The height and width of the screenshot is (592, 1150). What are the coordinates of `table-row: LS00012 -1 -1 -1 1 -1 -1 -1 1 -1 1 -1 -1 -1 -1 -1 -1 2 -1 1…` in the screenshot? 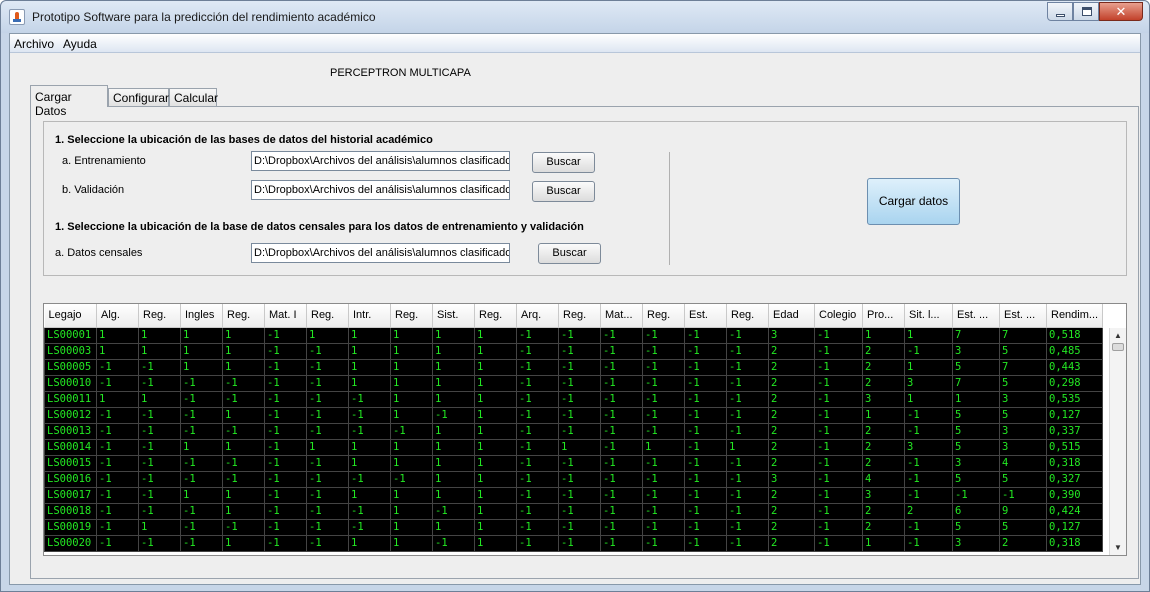 It's located at (573, 415).